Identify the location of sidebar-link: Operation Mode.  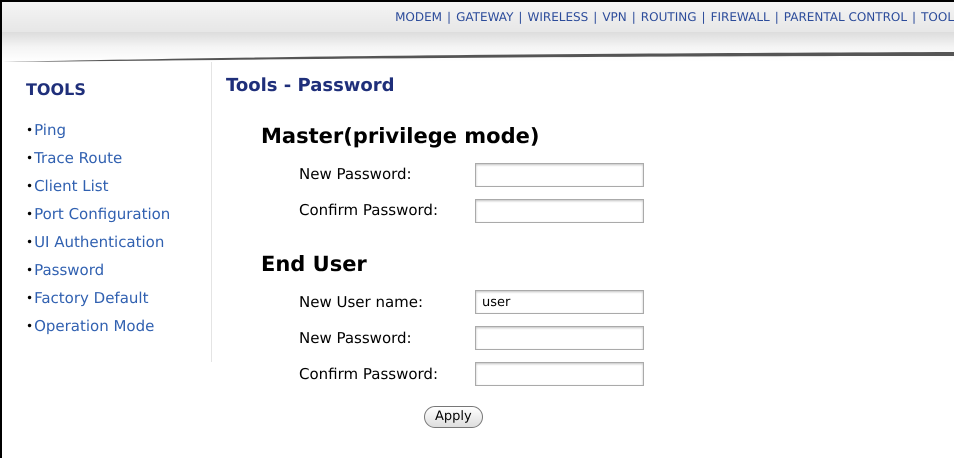
(94, 326).